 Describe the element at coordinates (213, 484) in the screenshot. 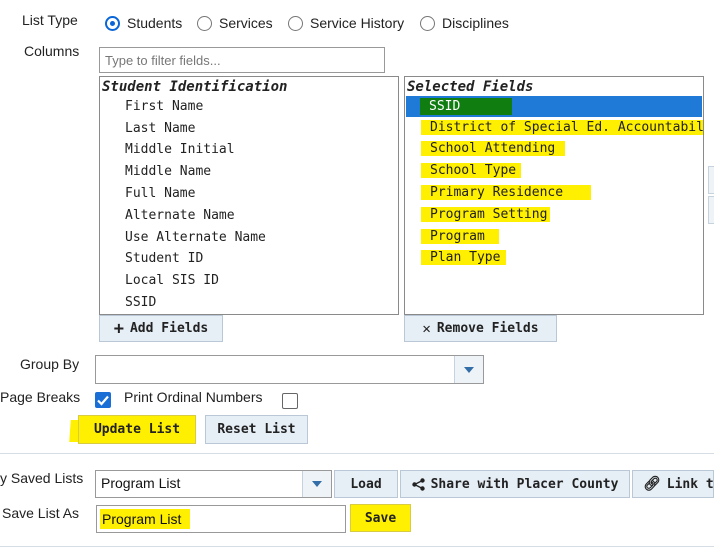

I see `saved-lists-select: Program List` at that location.